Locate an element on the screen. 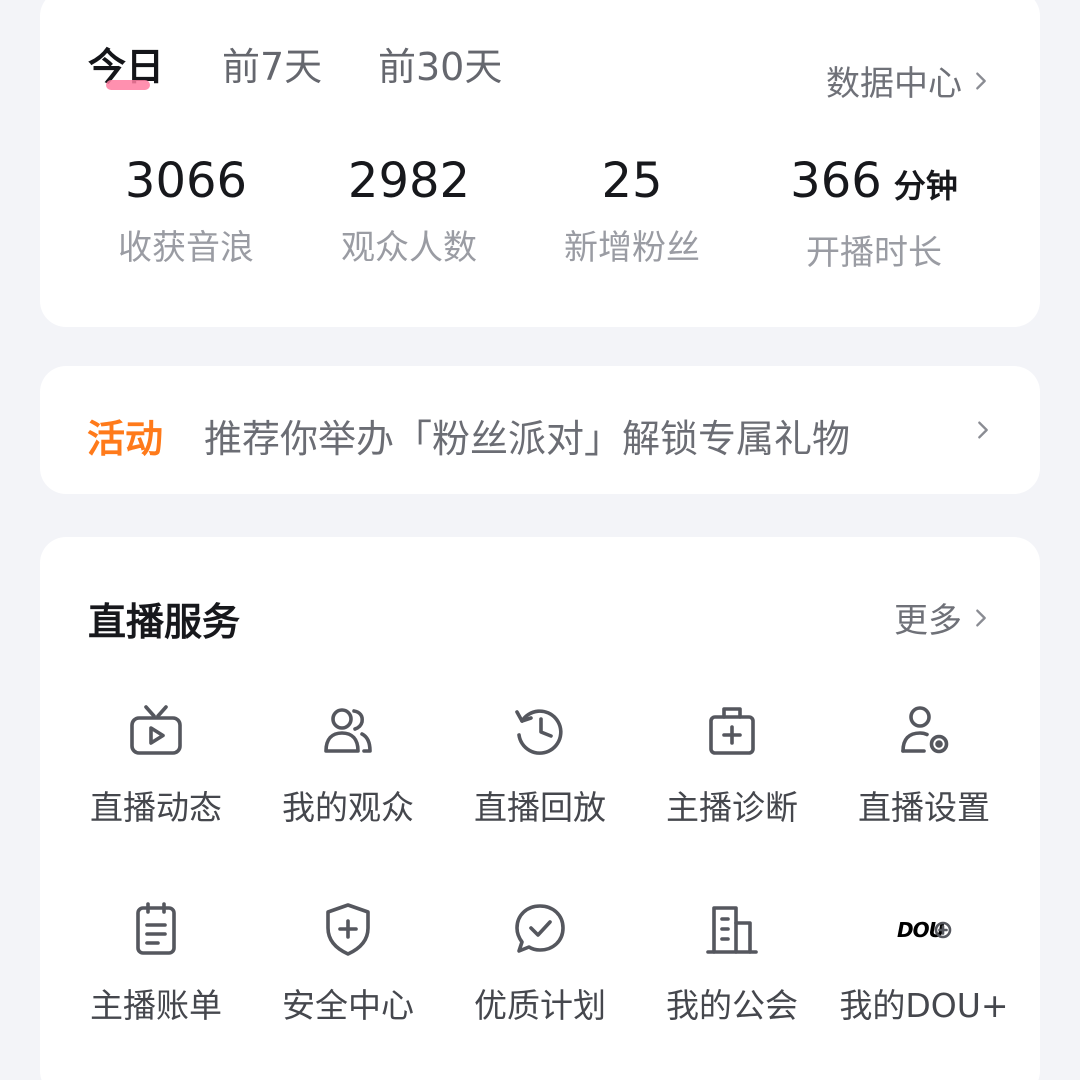  tab-30-days: 前30天 is located at coordinates (440, 67).